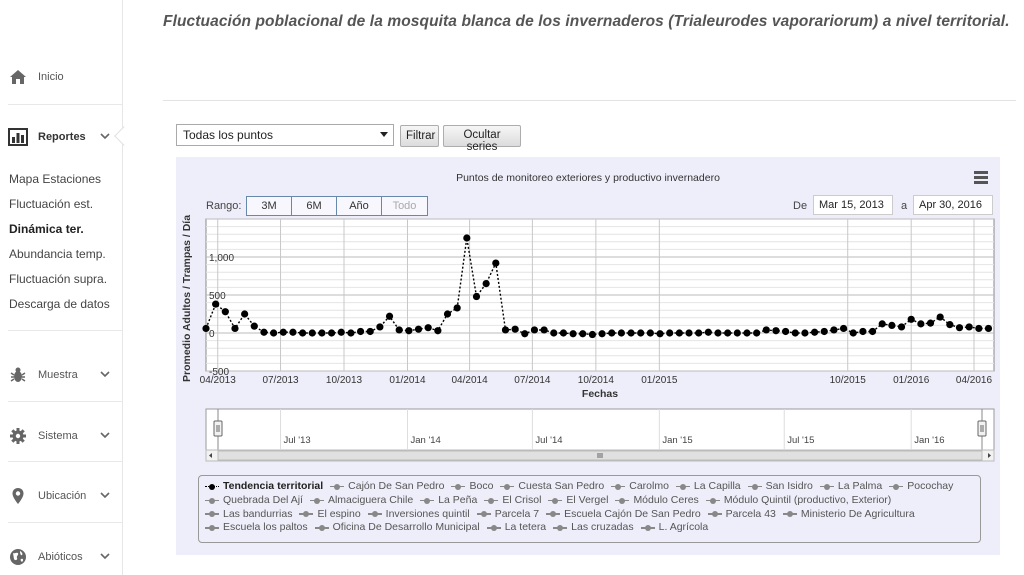 Image resolution: width=1024 pixels, height=575 pixels. I want to click on filter-button: Filtrar, so click(419, 136).